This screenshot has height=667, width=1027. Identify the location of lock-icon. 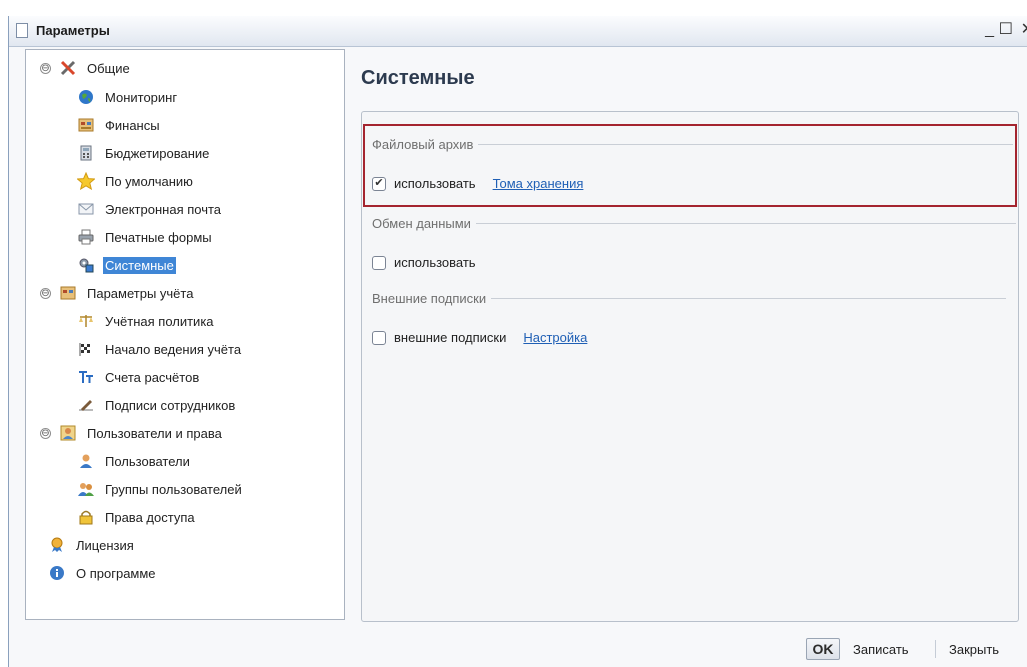
(86, 517).